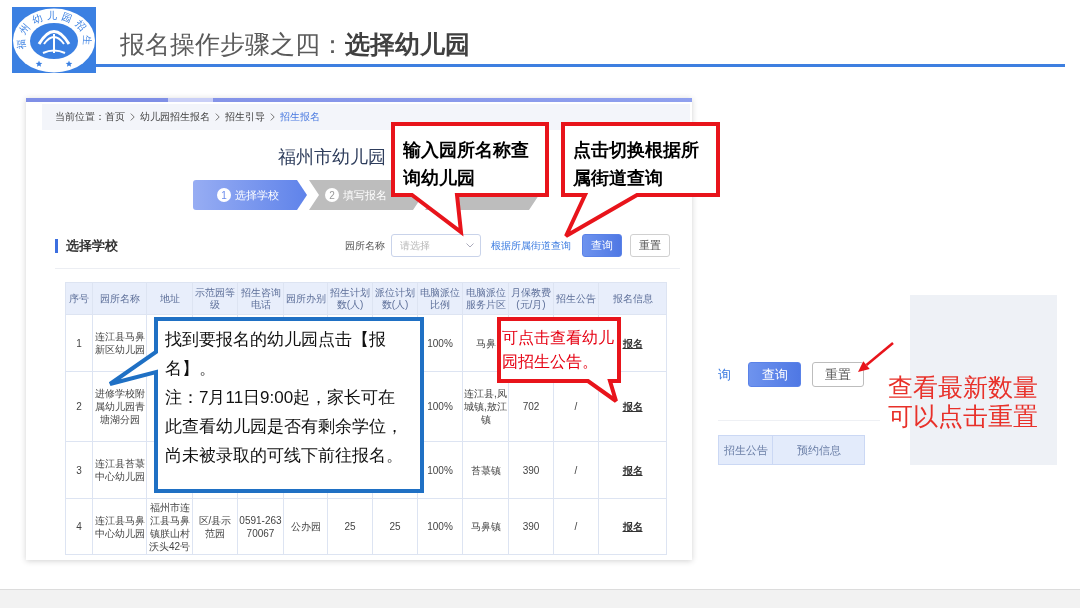 The image size is (1080, 608). What do you see at coordinates (215, 299) in the screenshot?
I see `column-header: 示范园等级` at bounding box center [215, 299].